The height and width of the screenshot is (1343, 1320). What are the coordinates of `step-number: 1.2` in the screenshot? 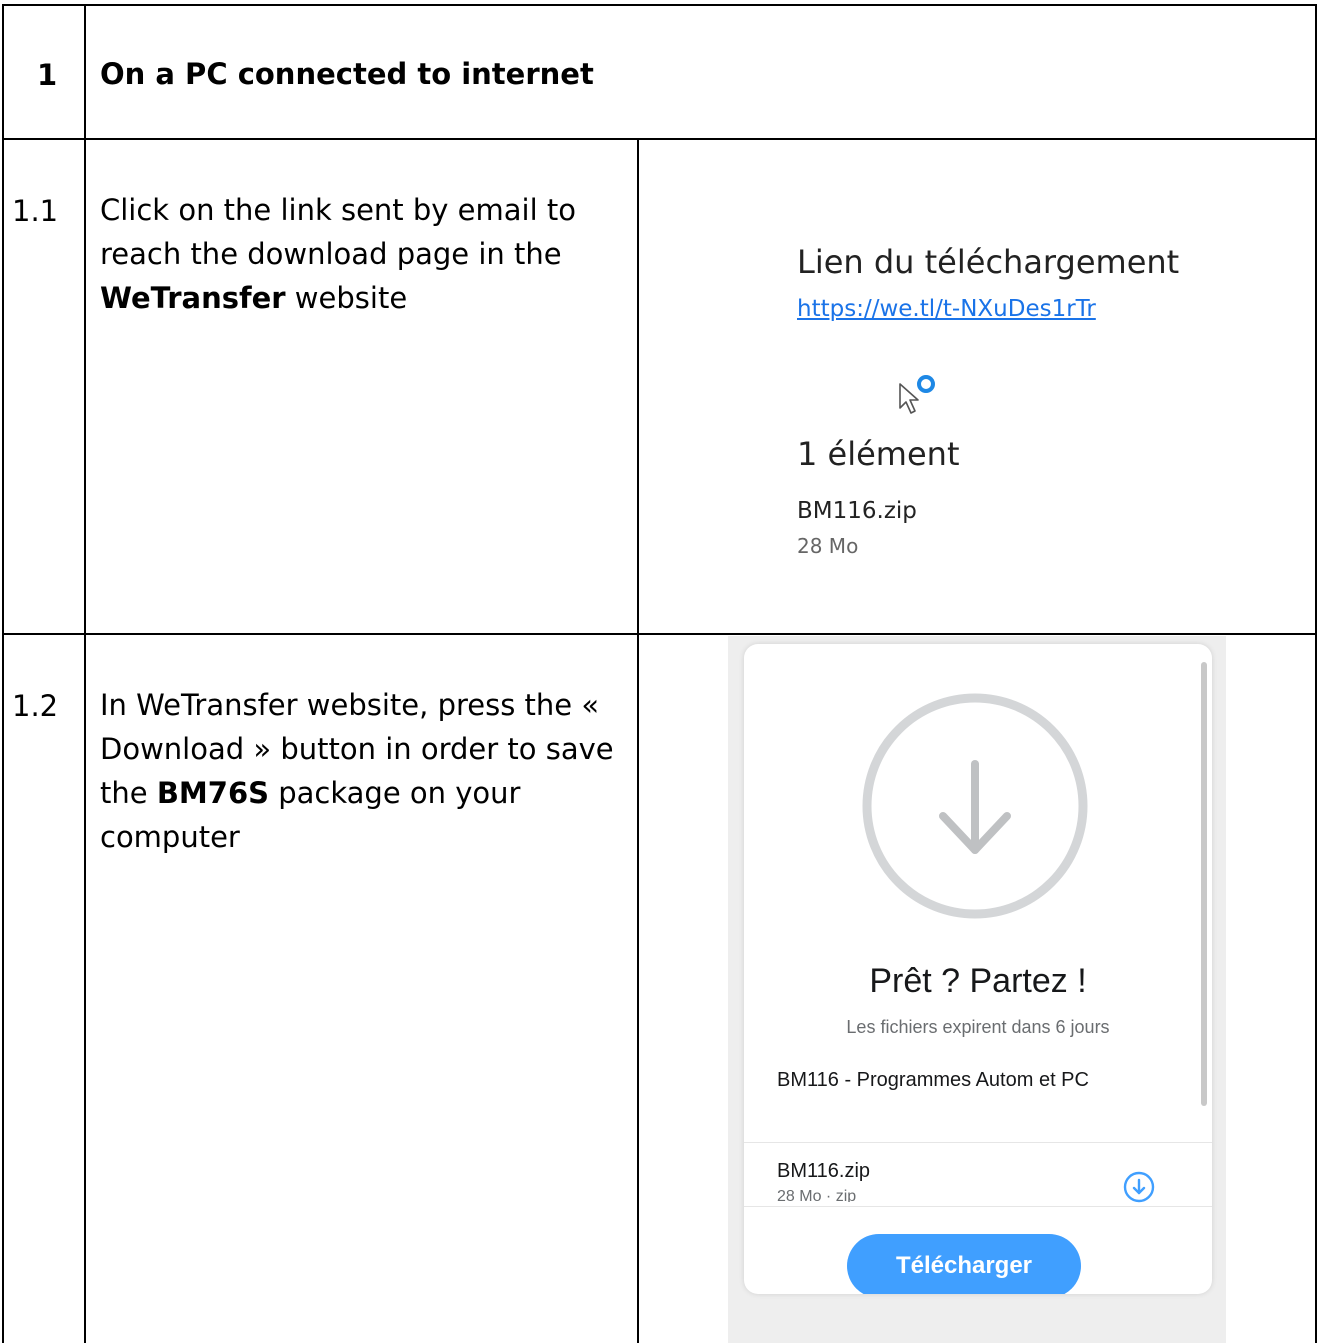 It's located at (35, 706).